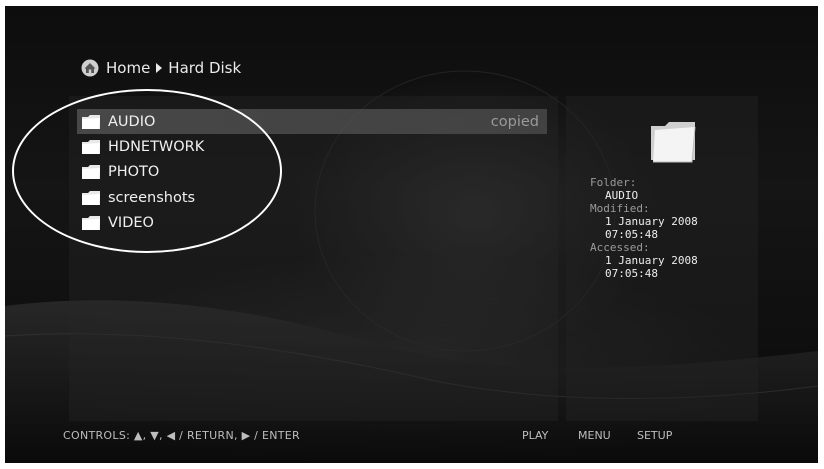  I want to click on file-row-photo: PHOTO, so click(312, 172).